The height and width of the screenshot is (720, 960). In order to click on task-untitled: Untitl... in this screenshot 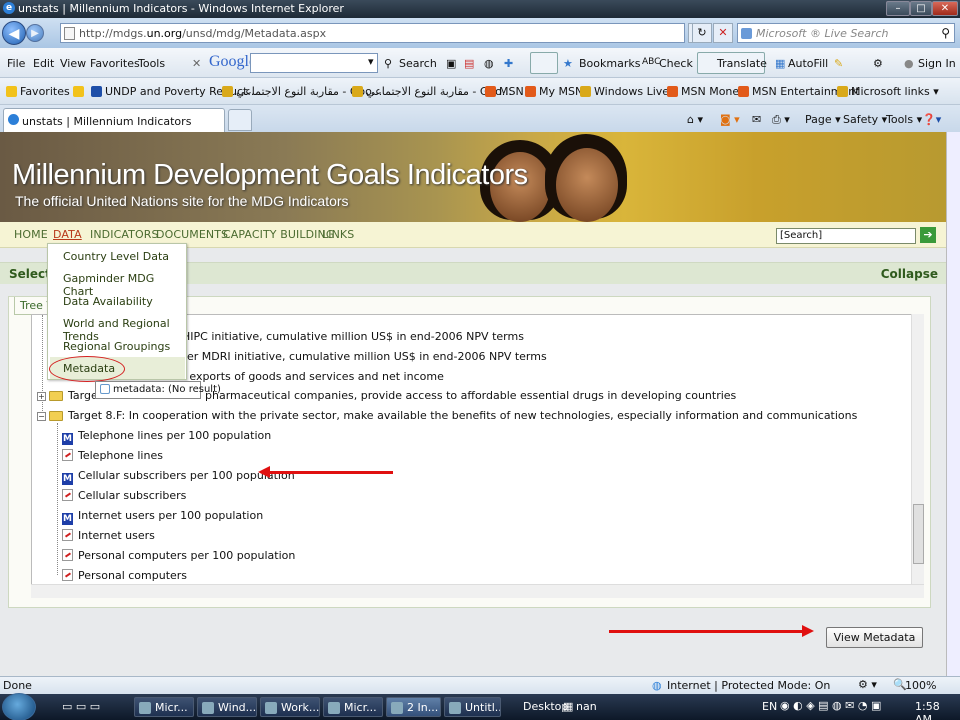, I will do `click(472, 707)`.